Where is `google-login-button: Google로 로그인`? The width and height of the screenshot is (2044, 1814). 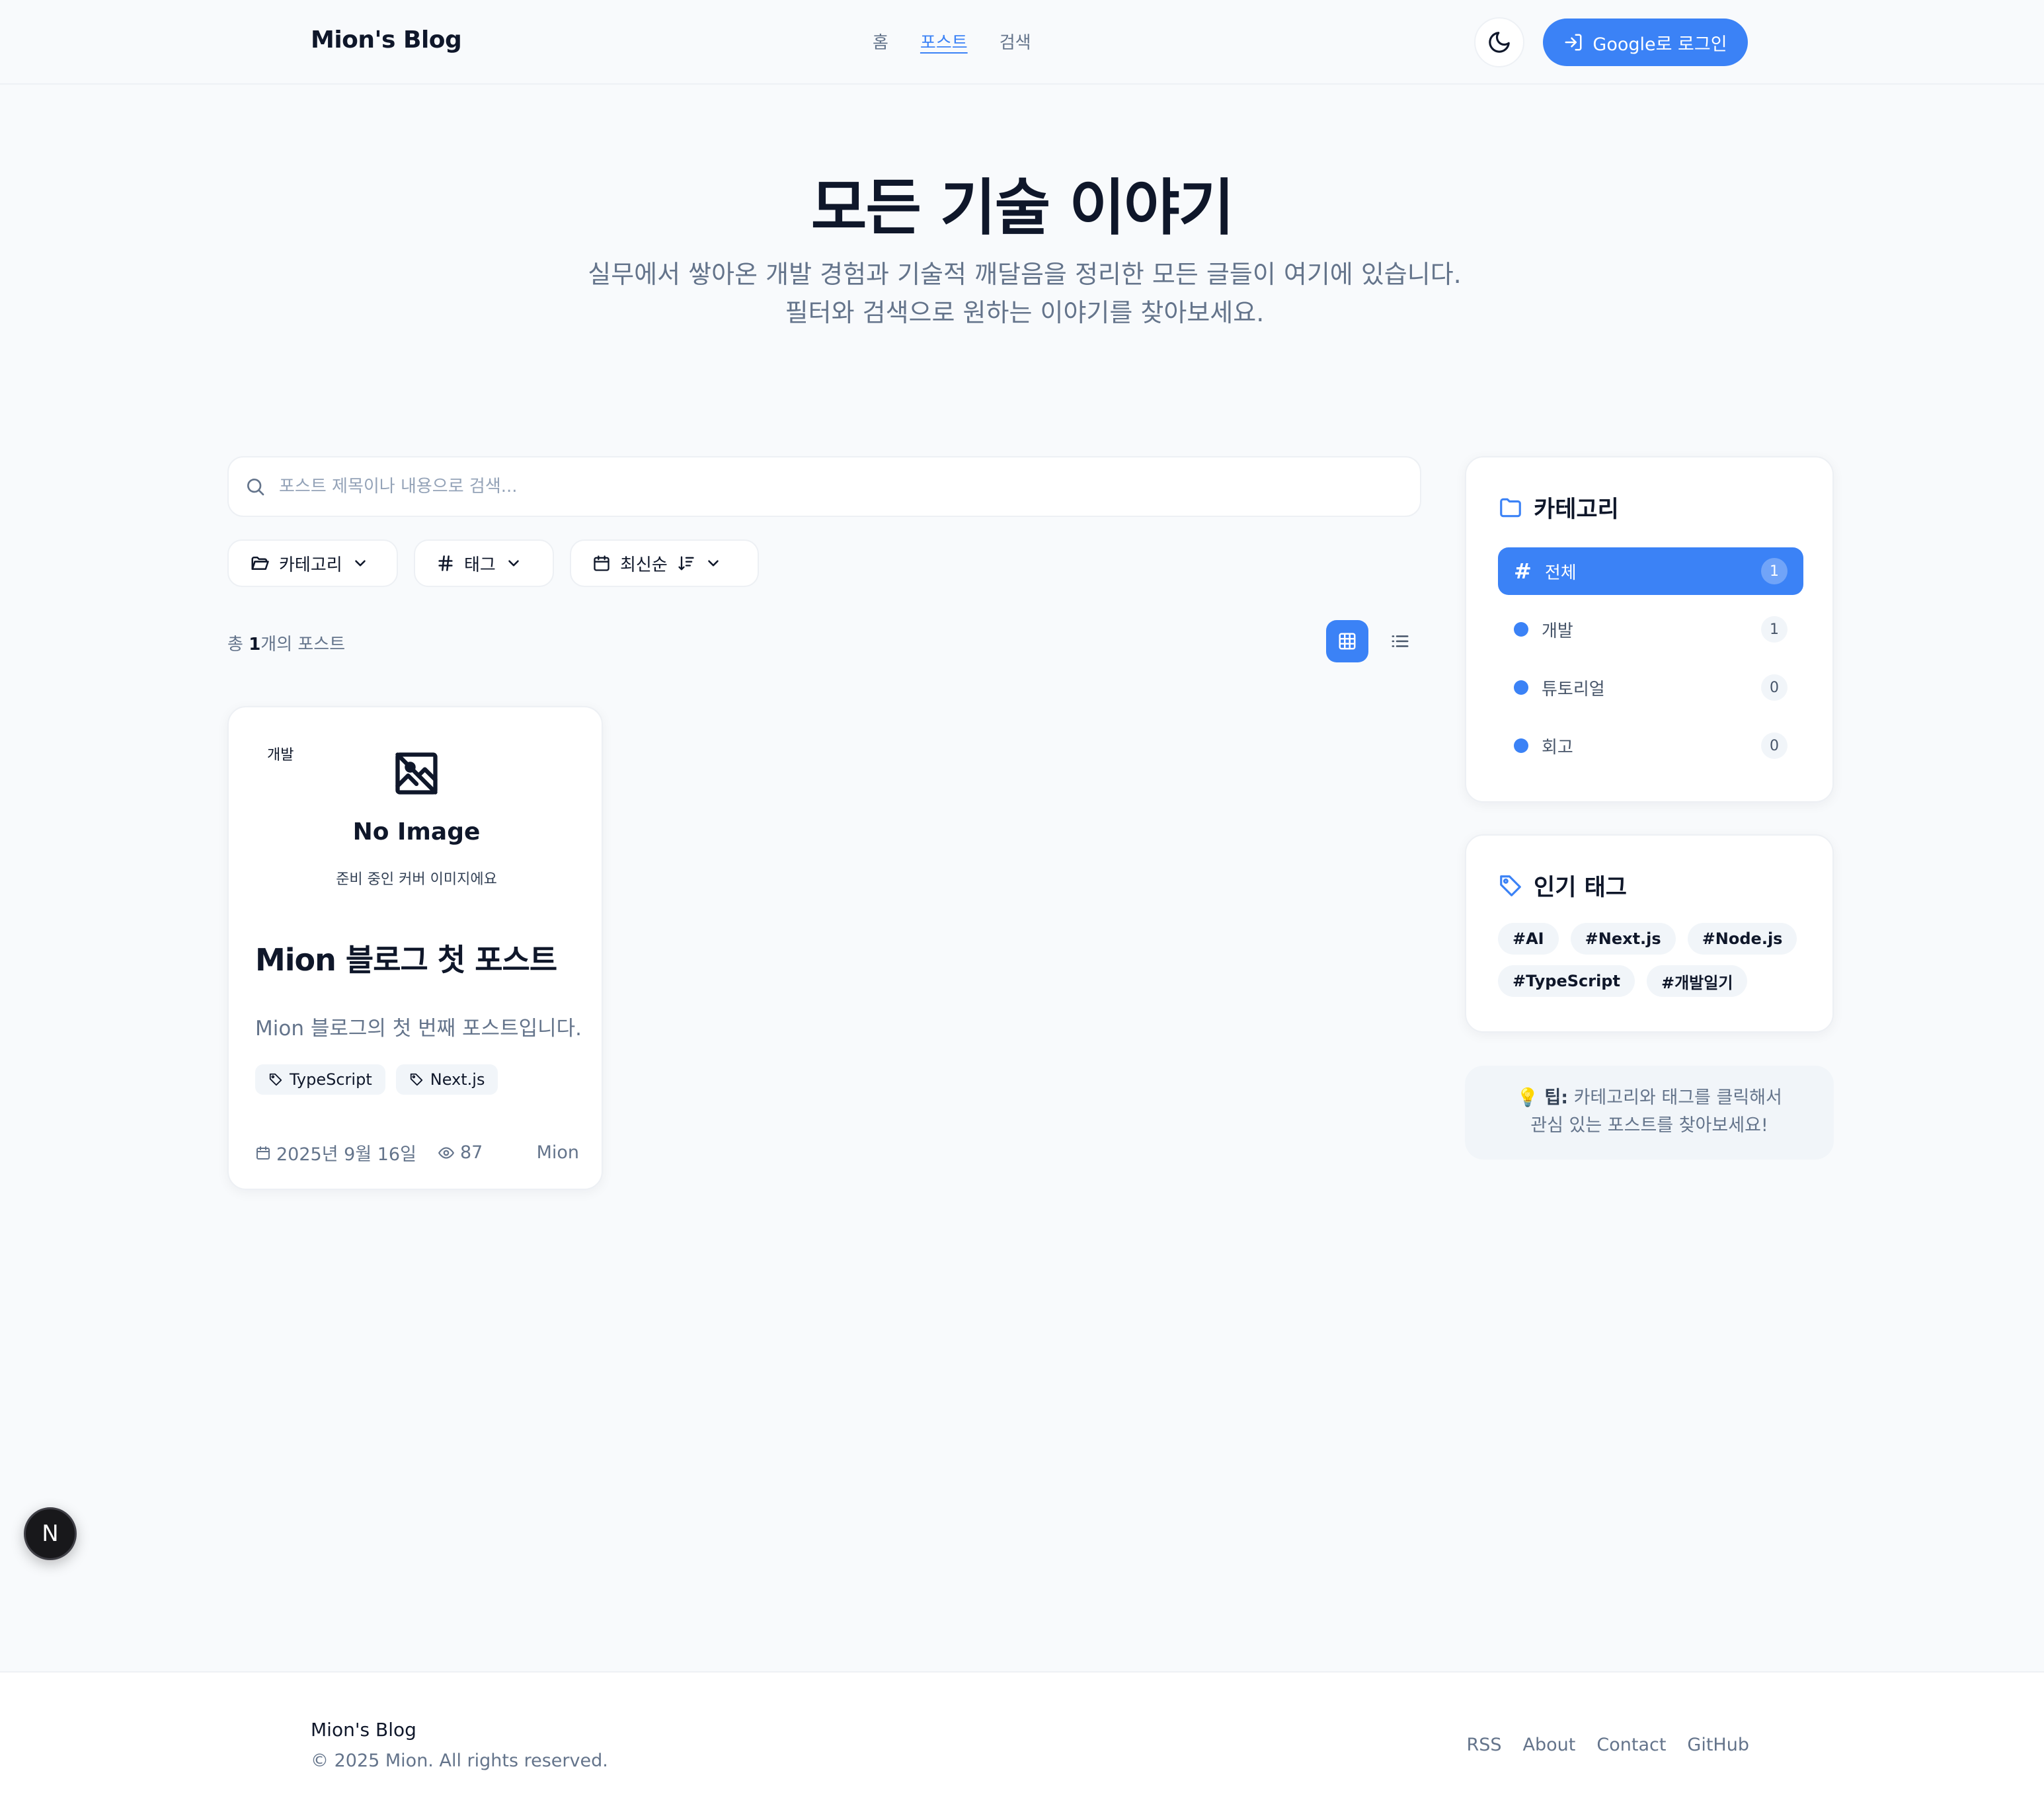
google-login-button: Google로 로그인 is located at coordinates (1646, 42).